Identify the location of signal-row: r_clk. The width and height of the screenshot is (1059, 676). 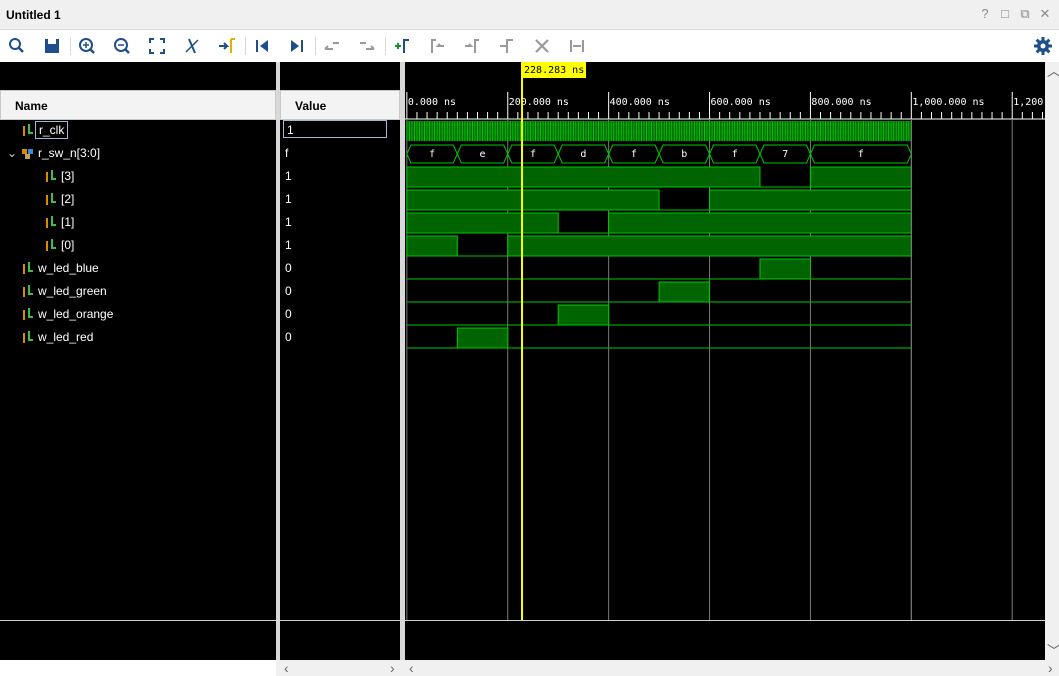
(138, 130).